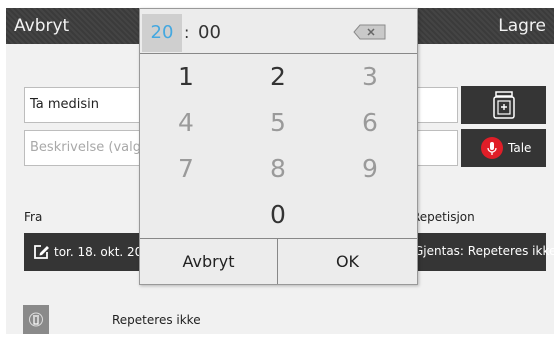  I want to click on edit-icon, so click(41, 253).